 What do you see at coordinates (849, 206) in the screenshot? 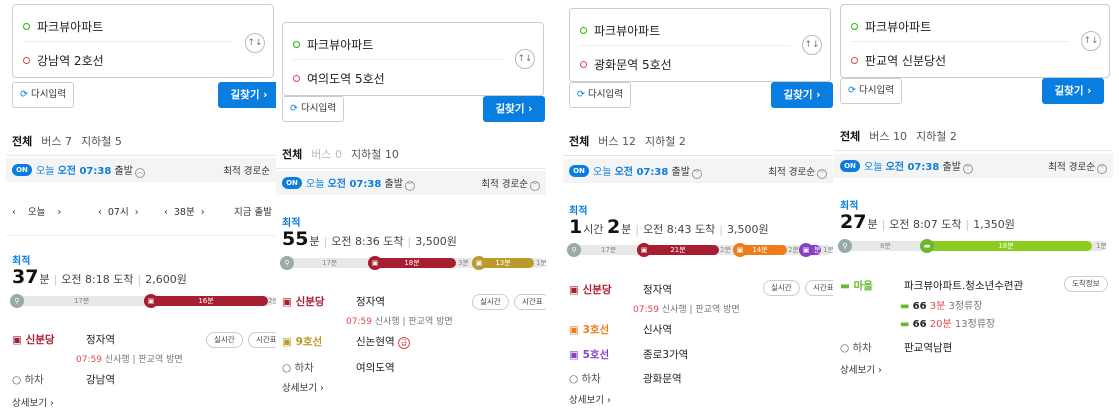
I see `best-label: 최적` at bounding box center [849, 206].